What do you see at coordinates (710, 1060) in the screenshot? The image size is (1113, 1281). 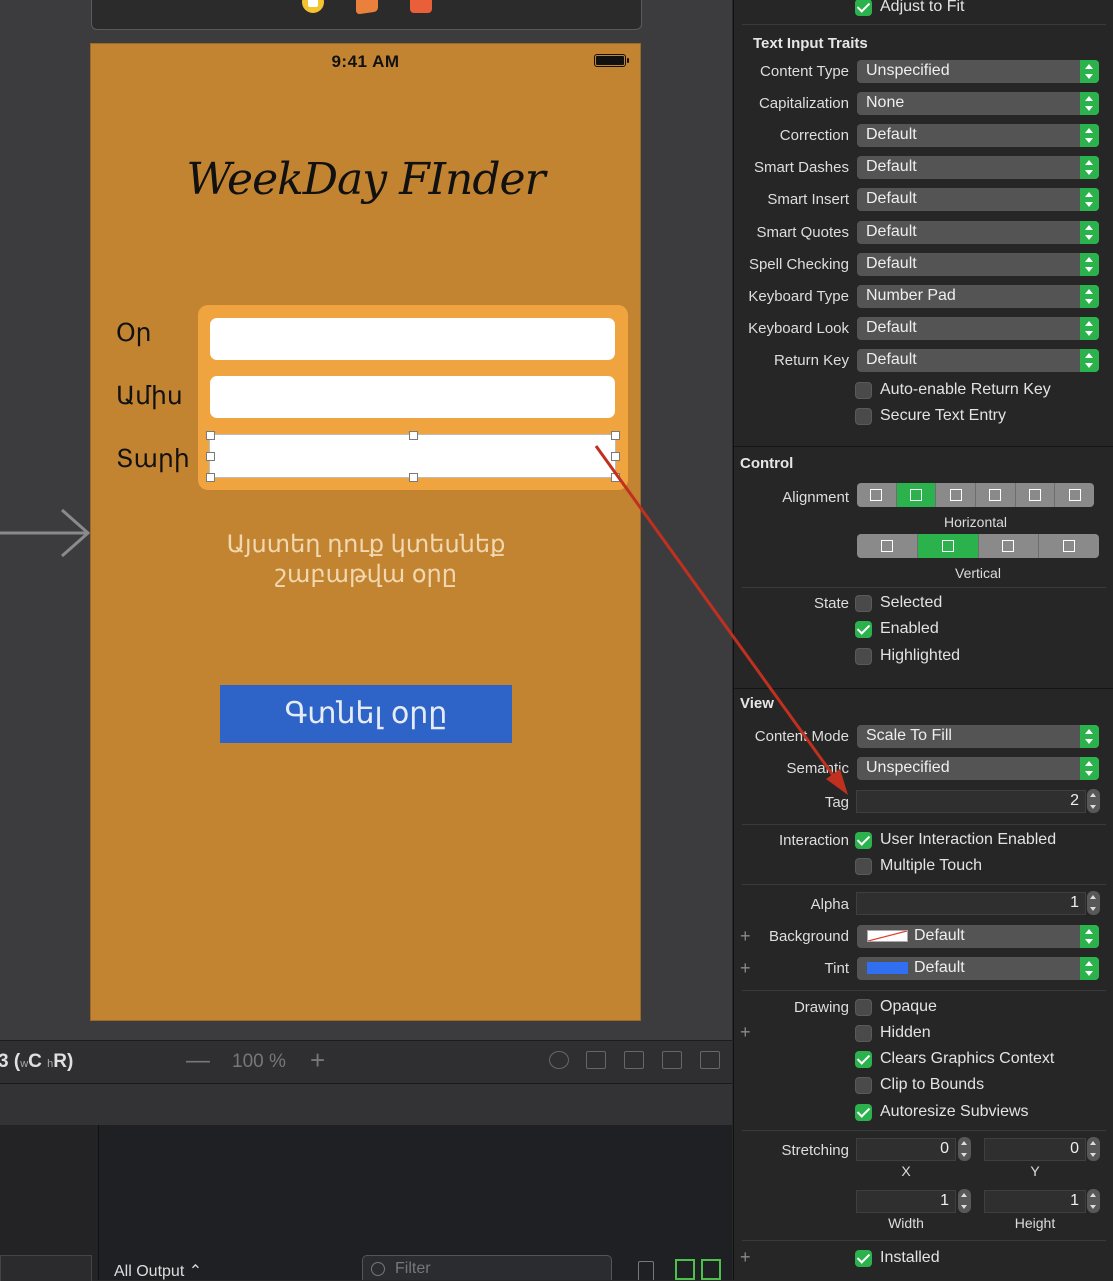 I see `resolve-issues-icon` at bounding box center [710, 1060].